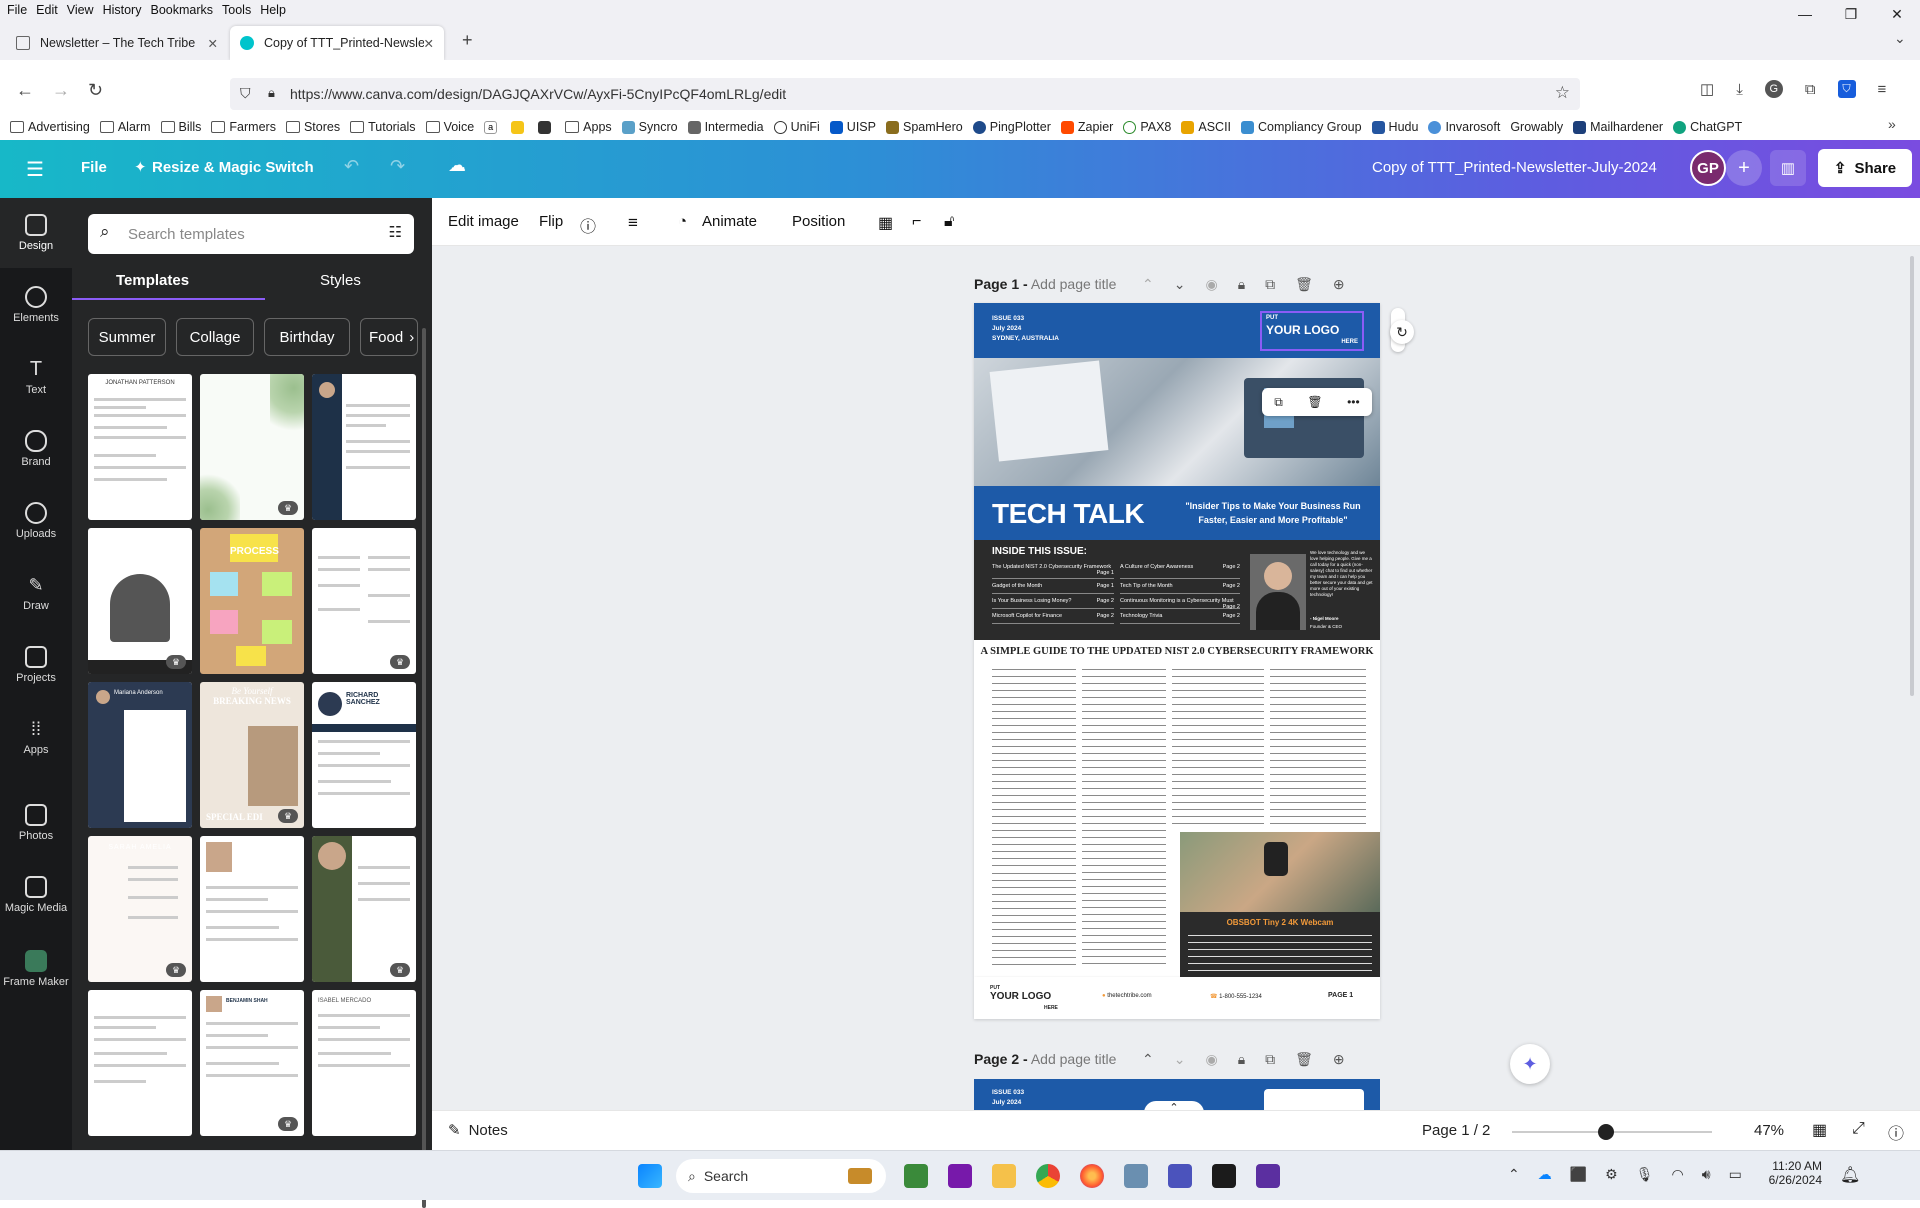  What do you see at coordinates (1865, 168) in the screenshot?
I see `share-button: ⇪ Share` at bounding box center [1865, 168].